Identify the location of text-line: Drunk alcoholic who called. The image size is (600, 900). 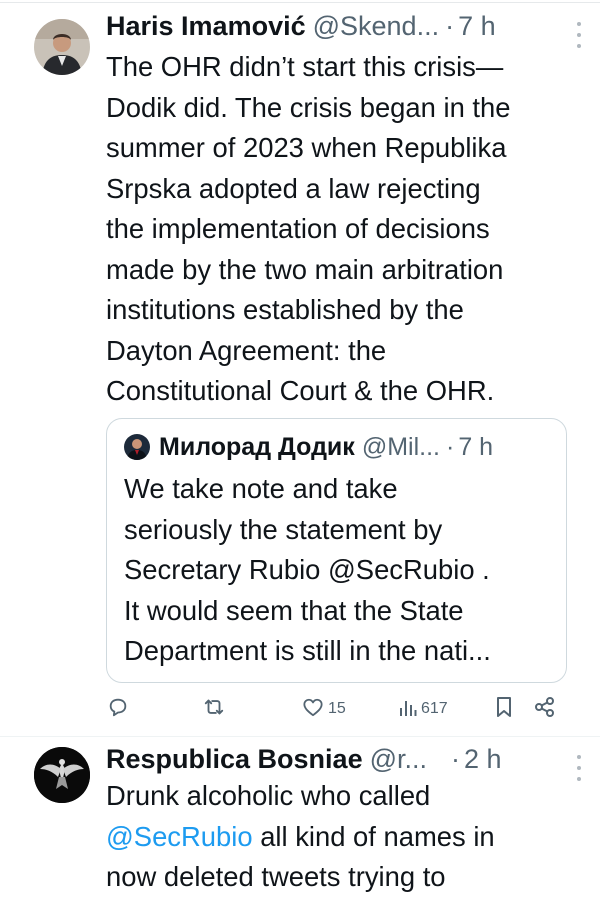
(268, 795).